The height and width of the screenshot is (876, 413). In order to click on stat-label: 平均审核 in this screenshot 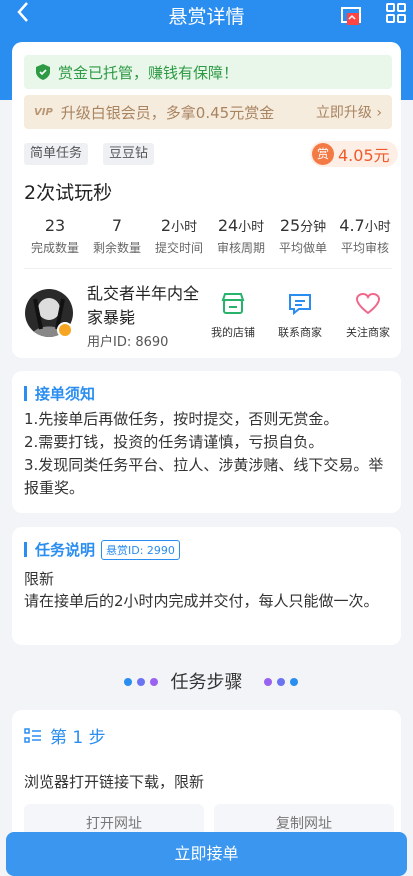, I will do `click(364, 248)`.